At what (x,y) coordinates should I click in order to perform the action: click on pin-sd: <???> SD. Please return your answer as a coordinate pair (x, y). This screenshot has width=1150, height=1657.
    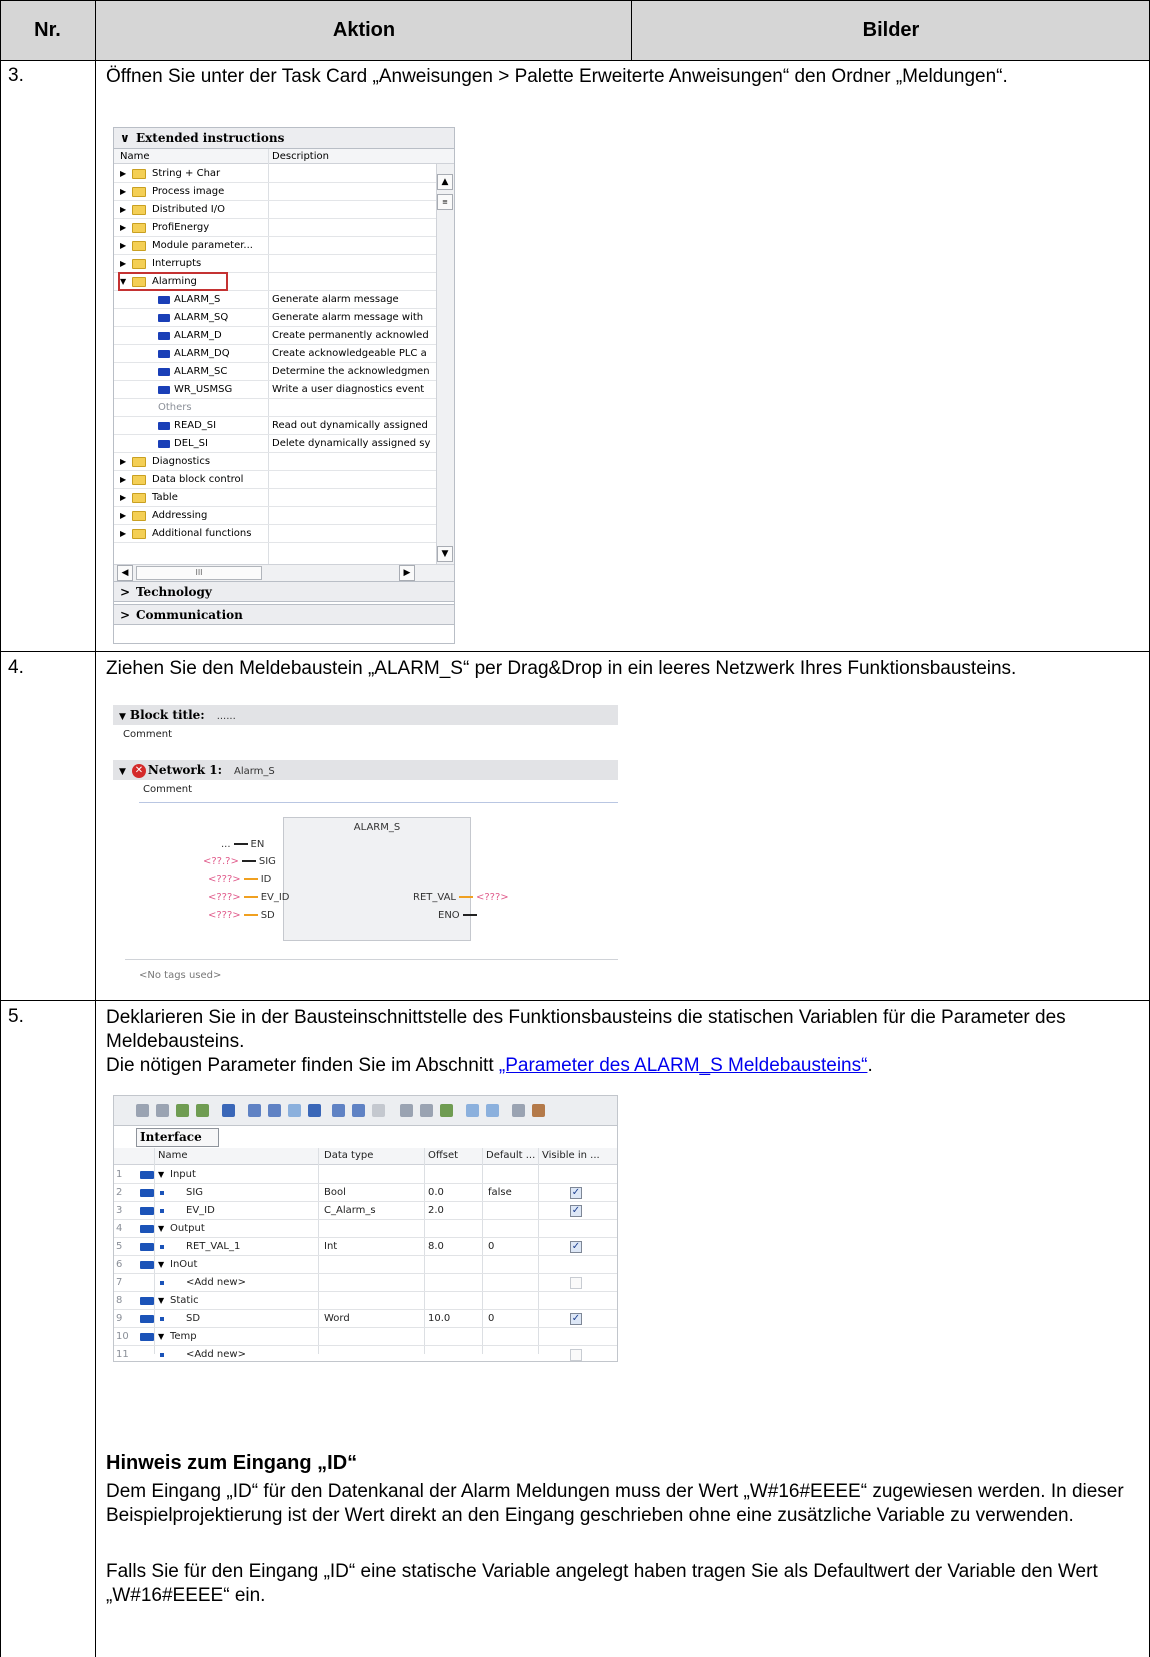
    Looking at the image, I should click on (241, 915).